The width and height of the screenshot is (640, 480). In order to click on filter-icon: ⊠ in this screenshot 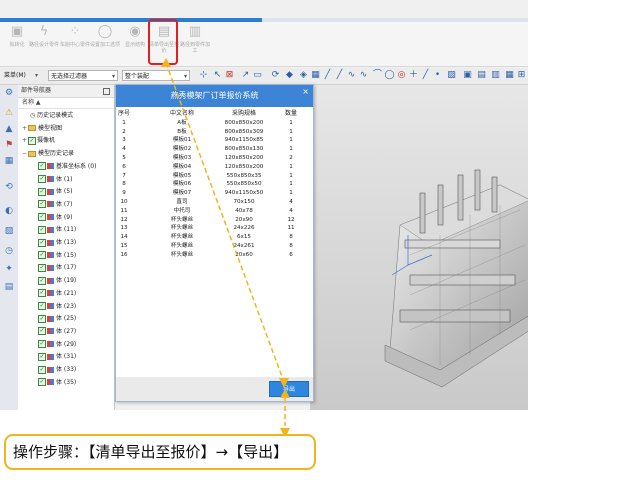, I will do `click(229, 75)`.